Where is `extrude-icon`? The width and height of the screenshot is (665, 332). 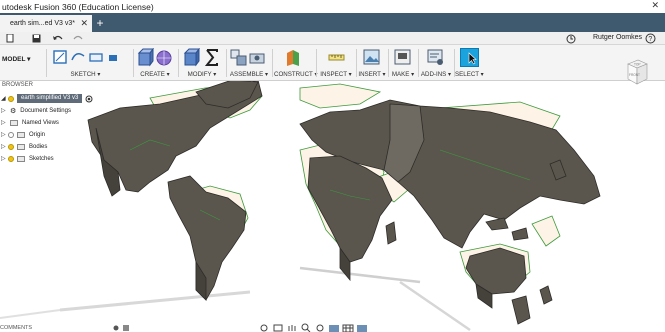 extrude-icon is located at coordinates (145, 57).